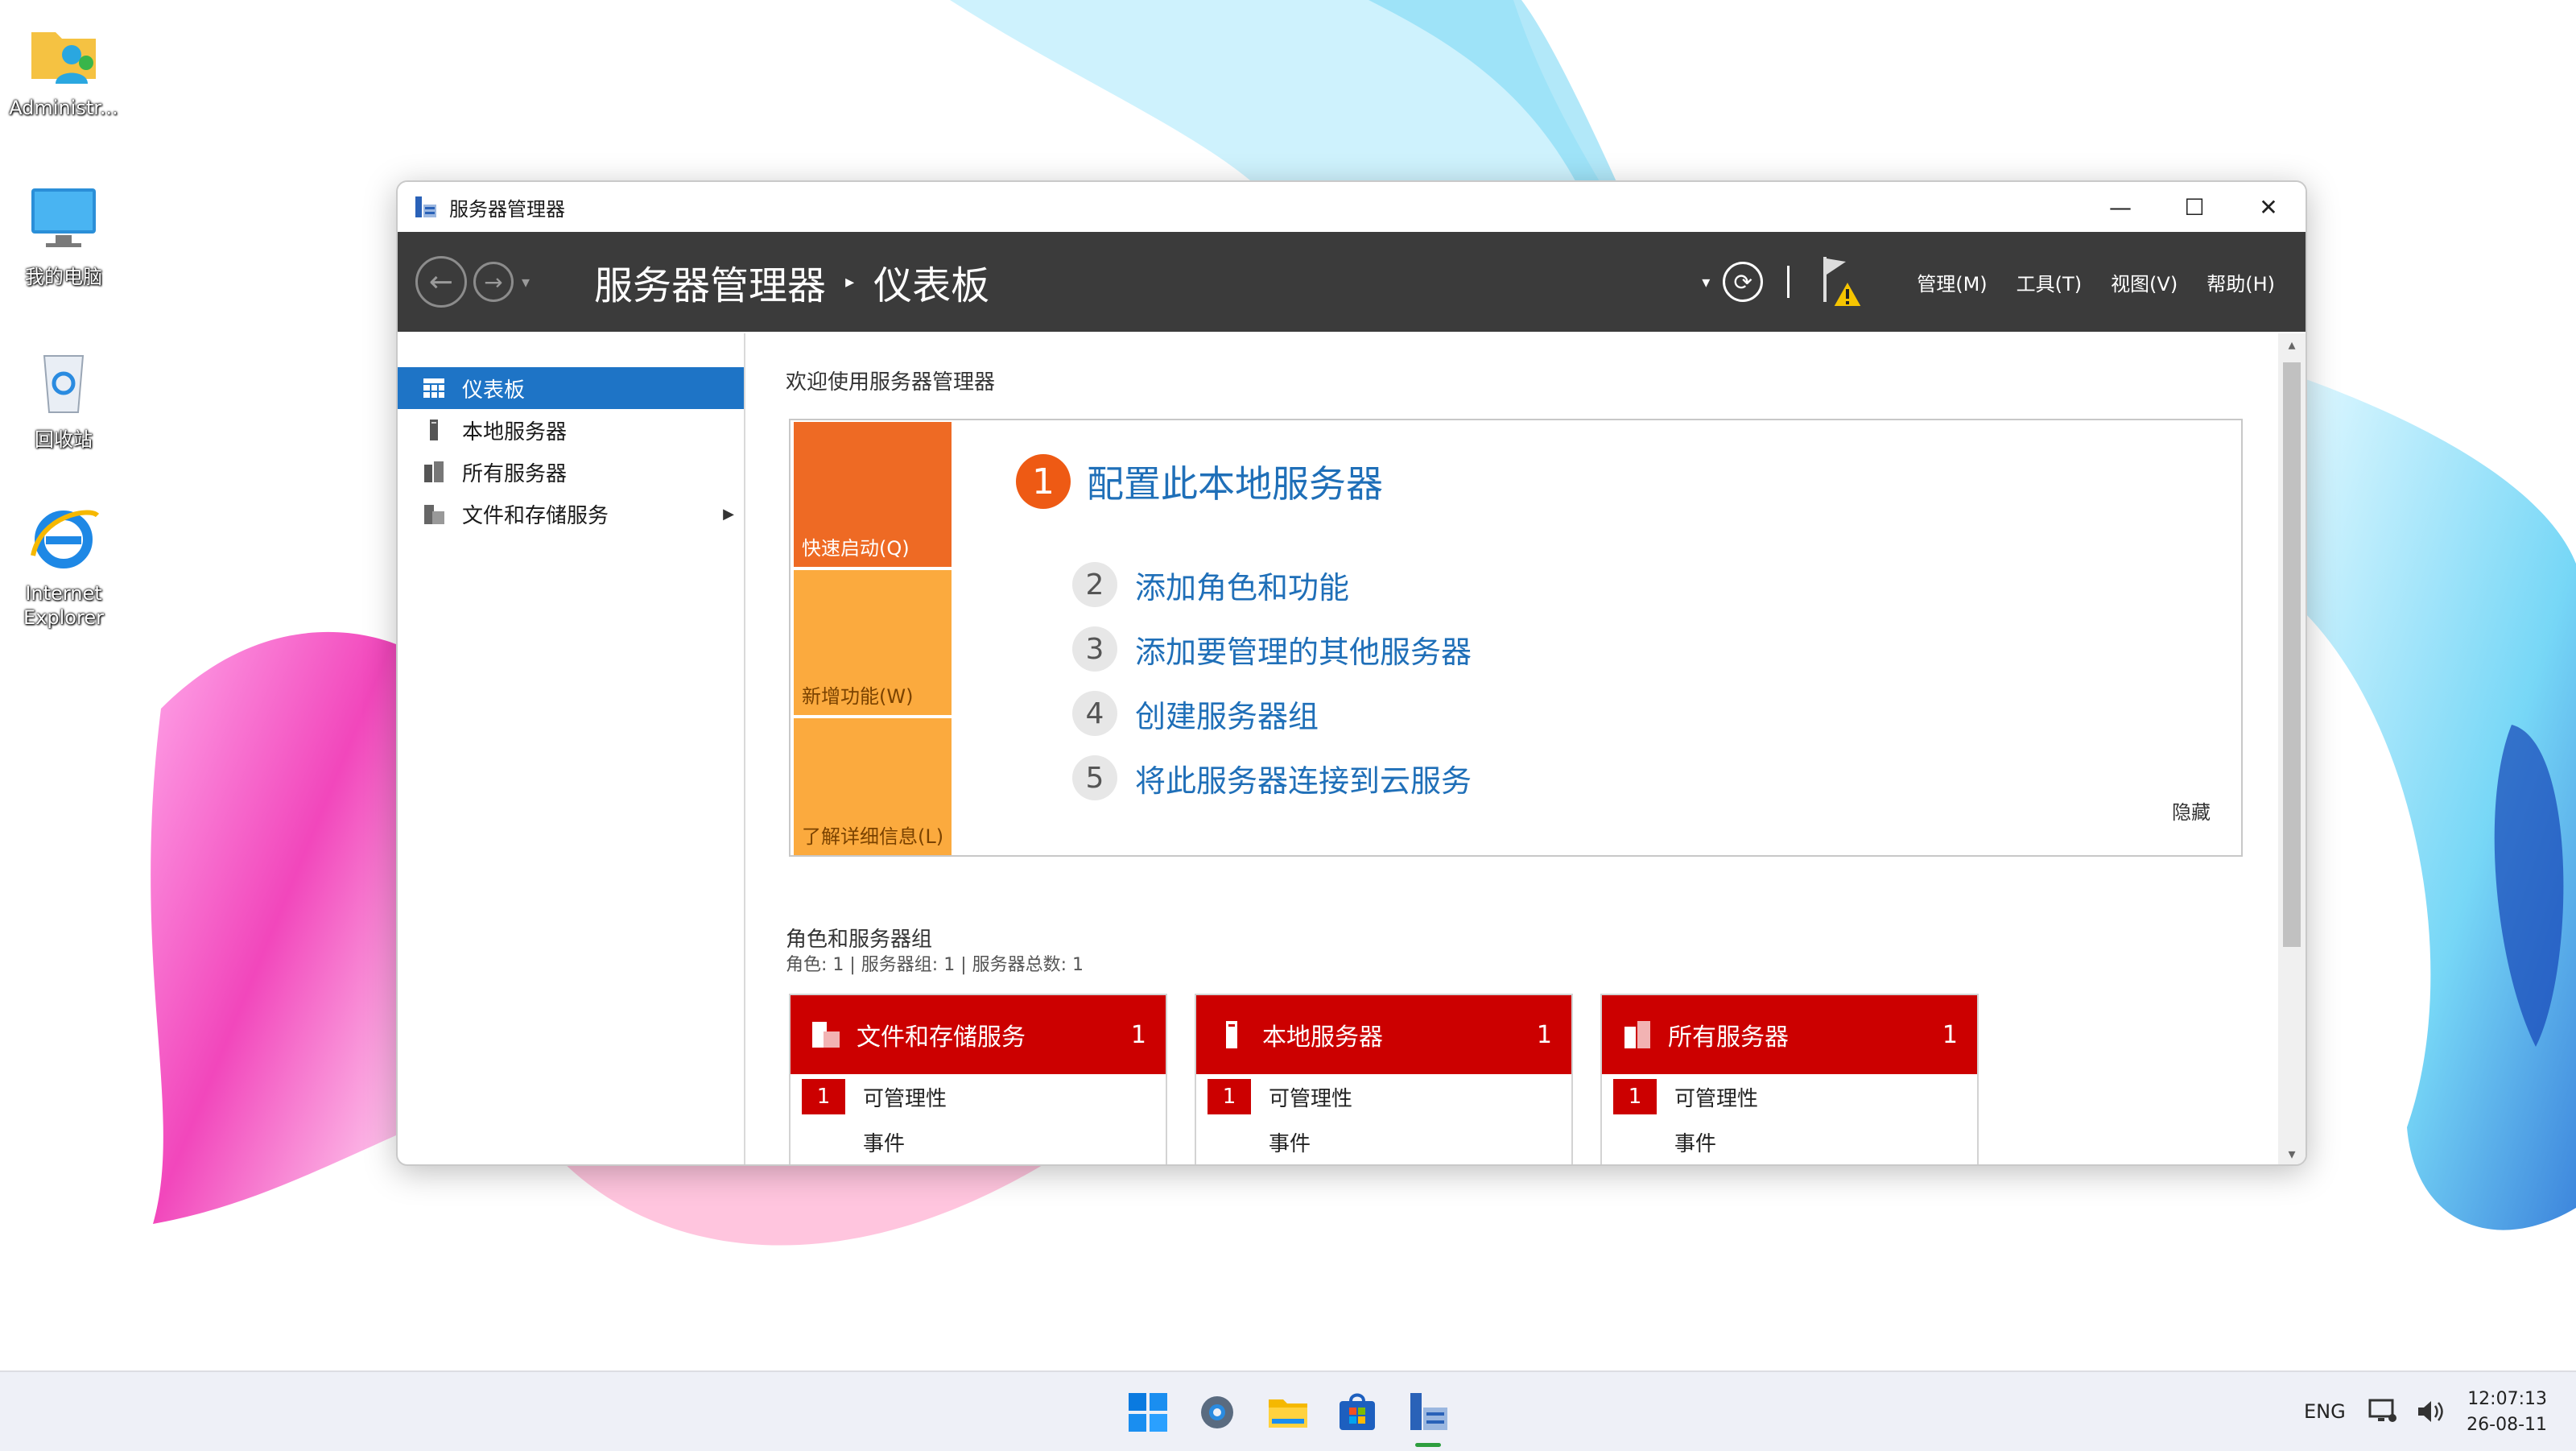 Image resolution: width=2576 pixels, height=1451 pixels. Describe the element at coordinates (1242, 585) in the screenshot. I see `step-link: 添加角色和功能` at that location.